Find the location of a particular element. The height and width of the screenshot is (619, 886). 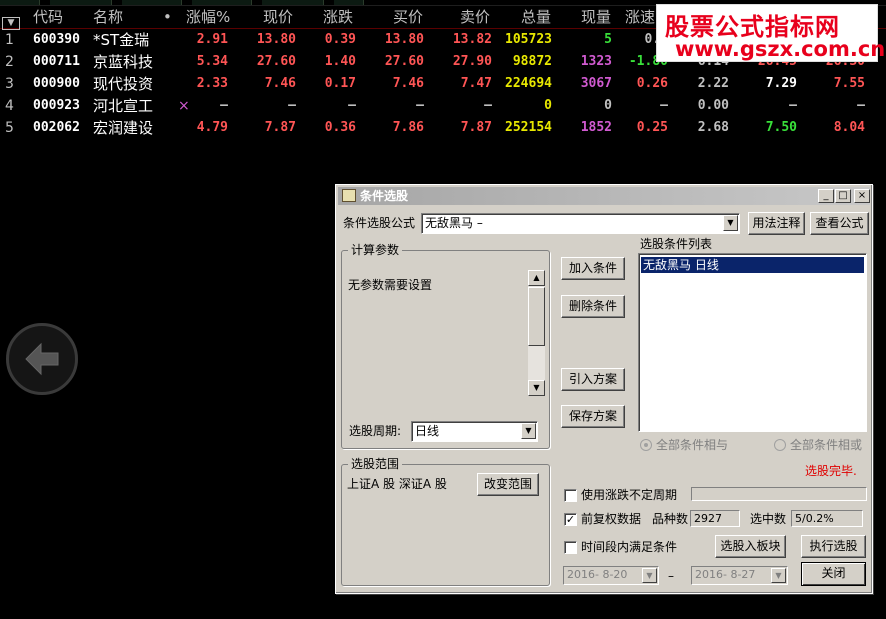

view-formula-button: 查看公式 is located at coordinates (839, 223).